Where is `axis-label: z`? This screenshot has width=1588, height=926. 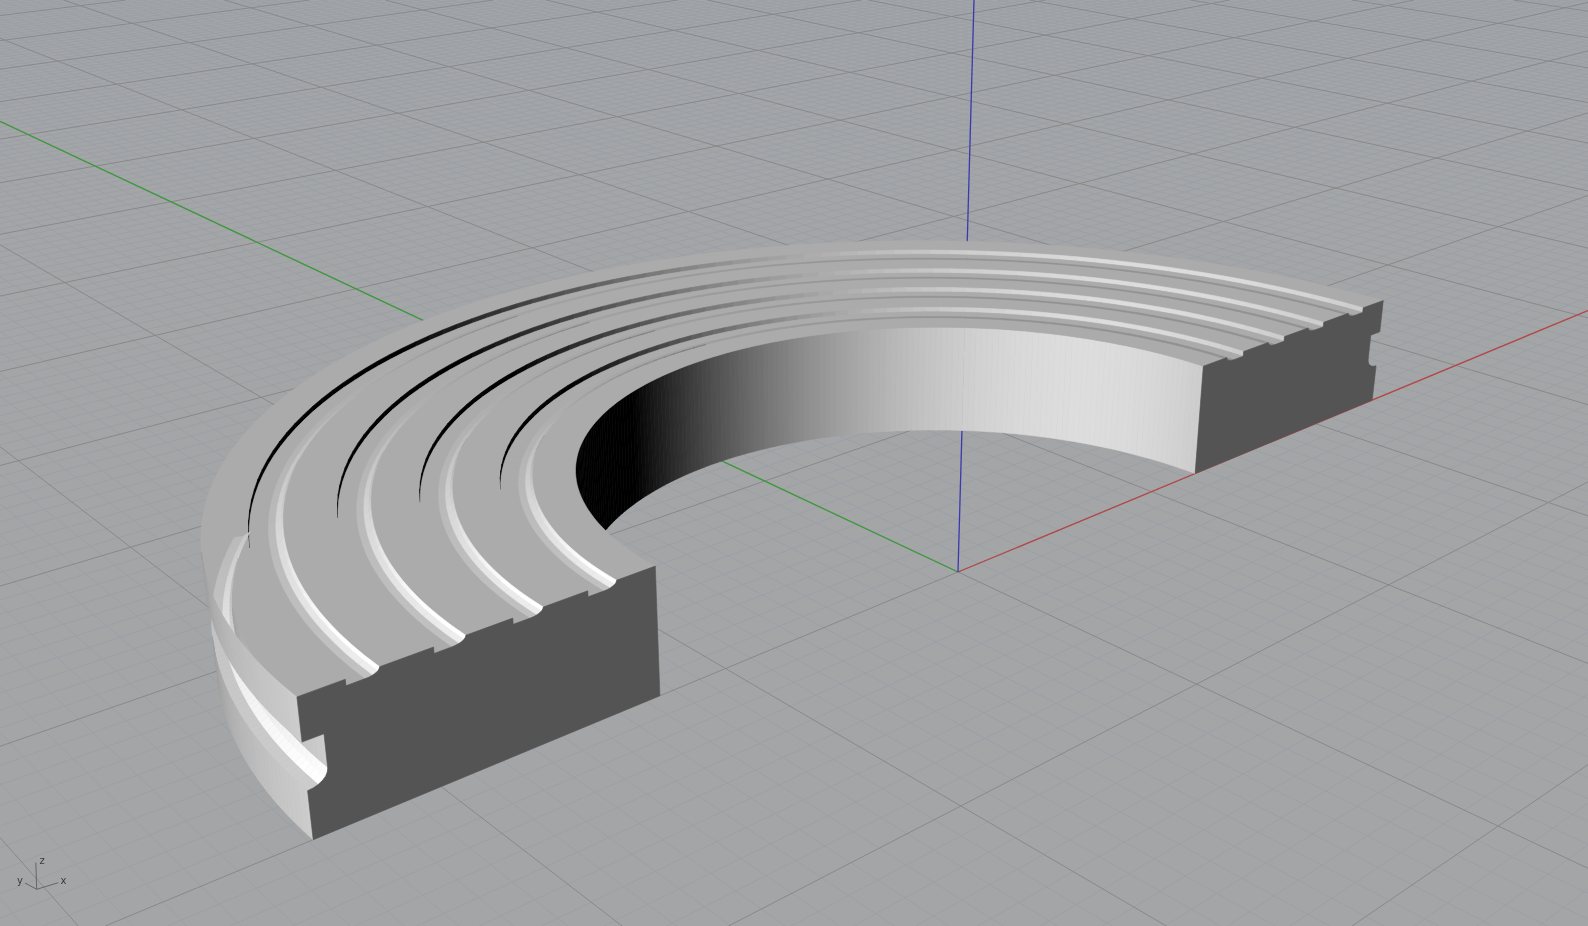 axis-label: z is located at coordinates (42, 860).